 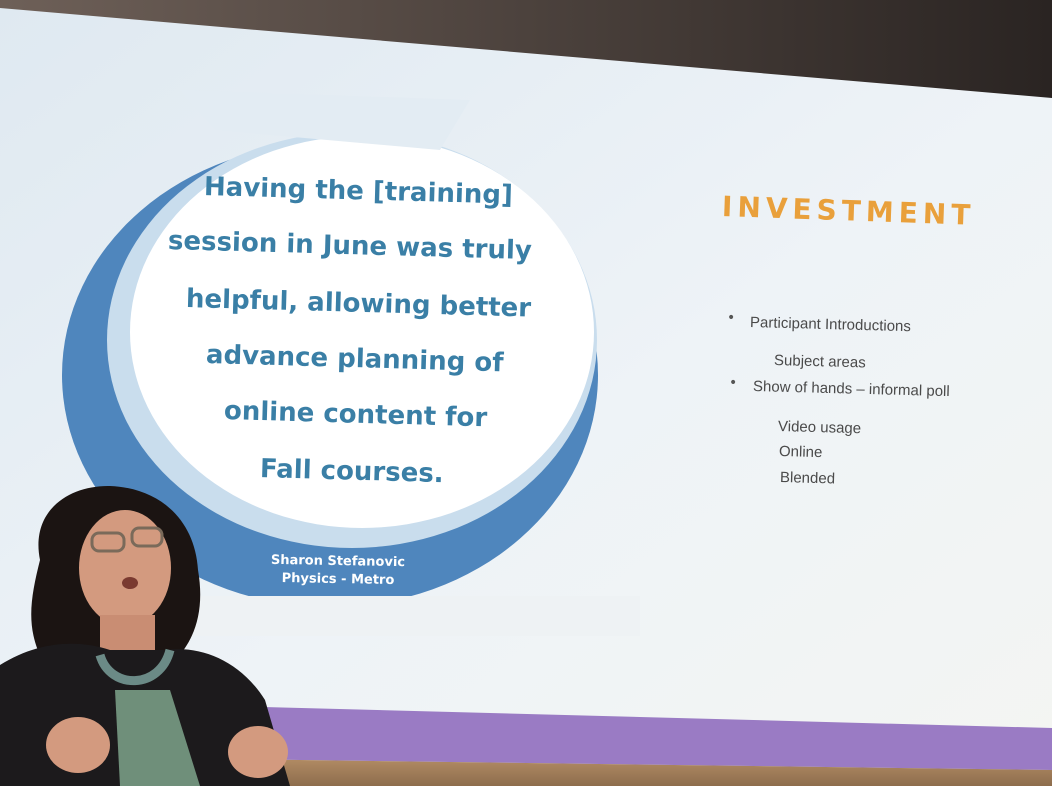 What do you see at coordinates (352, 472) in the screenshot?
I see `quote-line: Fall courses.` at bounding box center [352, 472].